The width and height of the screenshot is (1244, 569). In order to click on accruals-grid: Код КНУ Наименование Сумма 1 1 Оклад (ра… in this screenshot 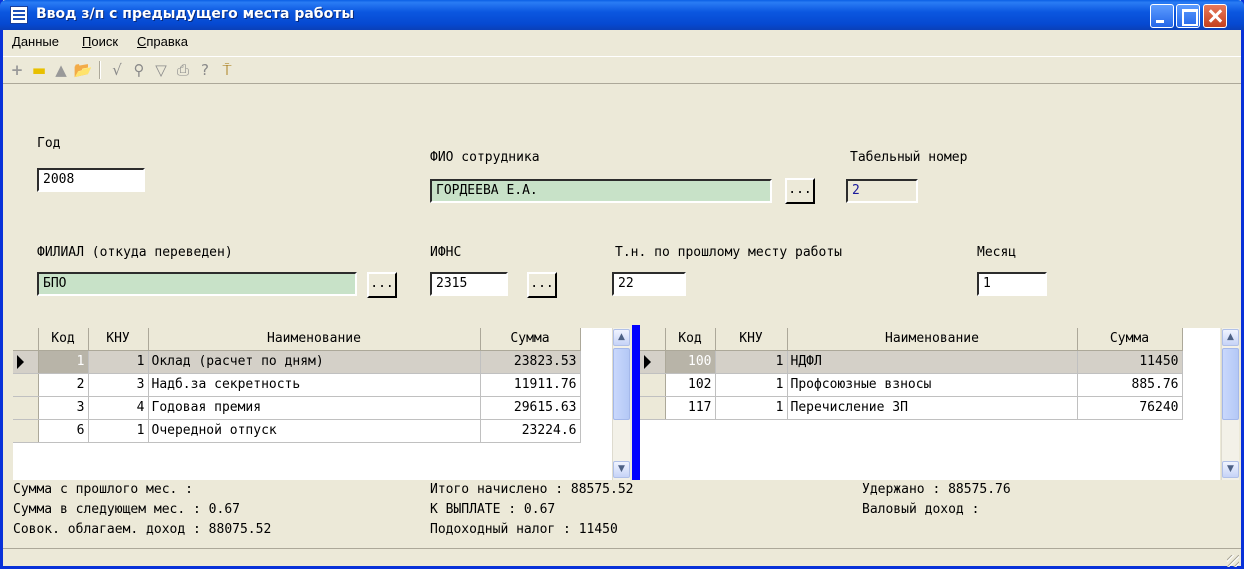, I will do `click(314, 404)`.